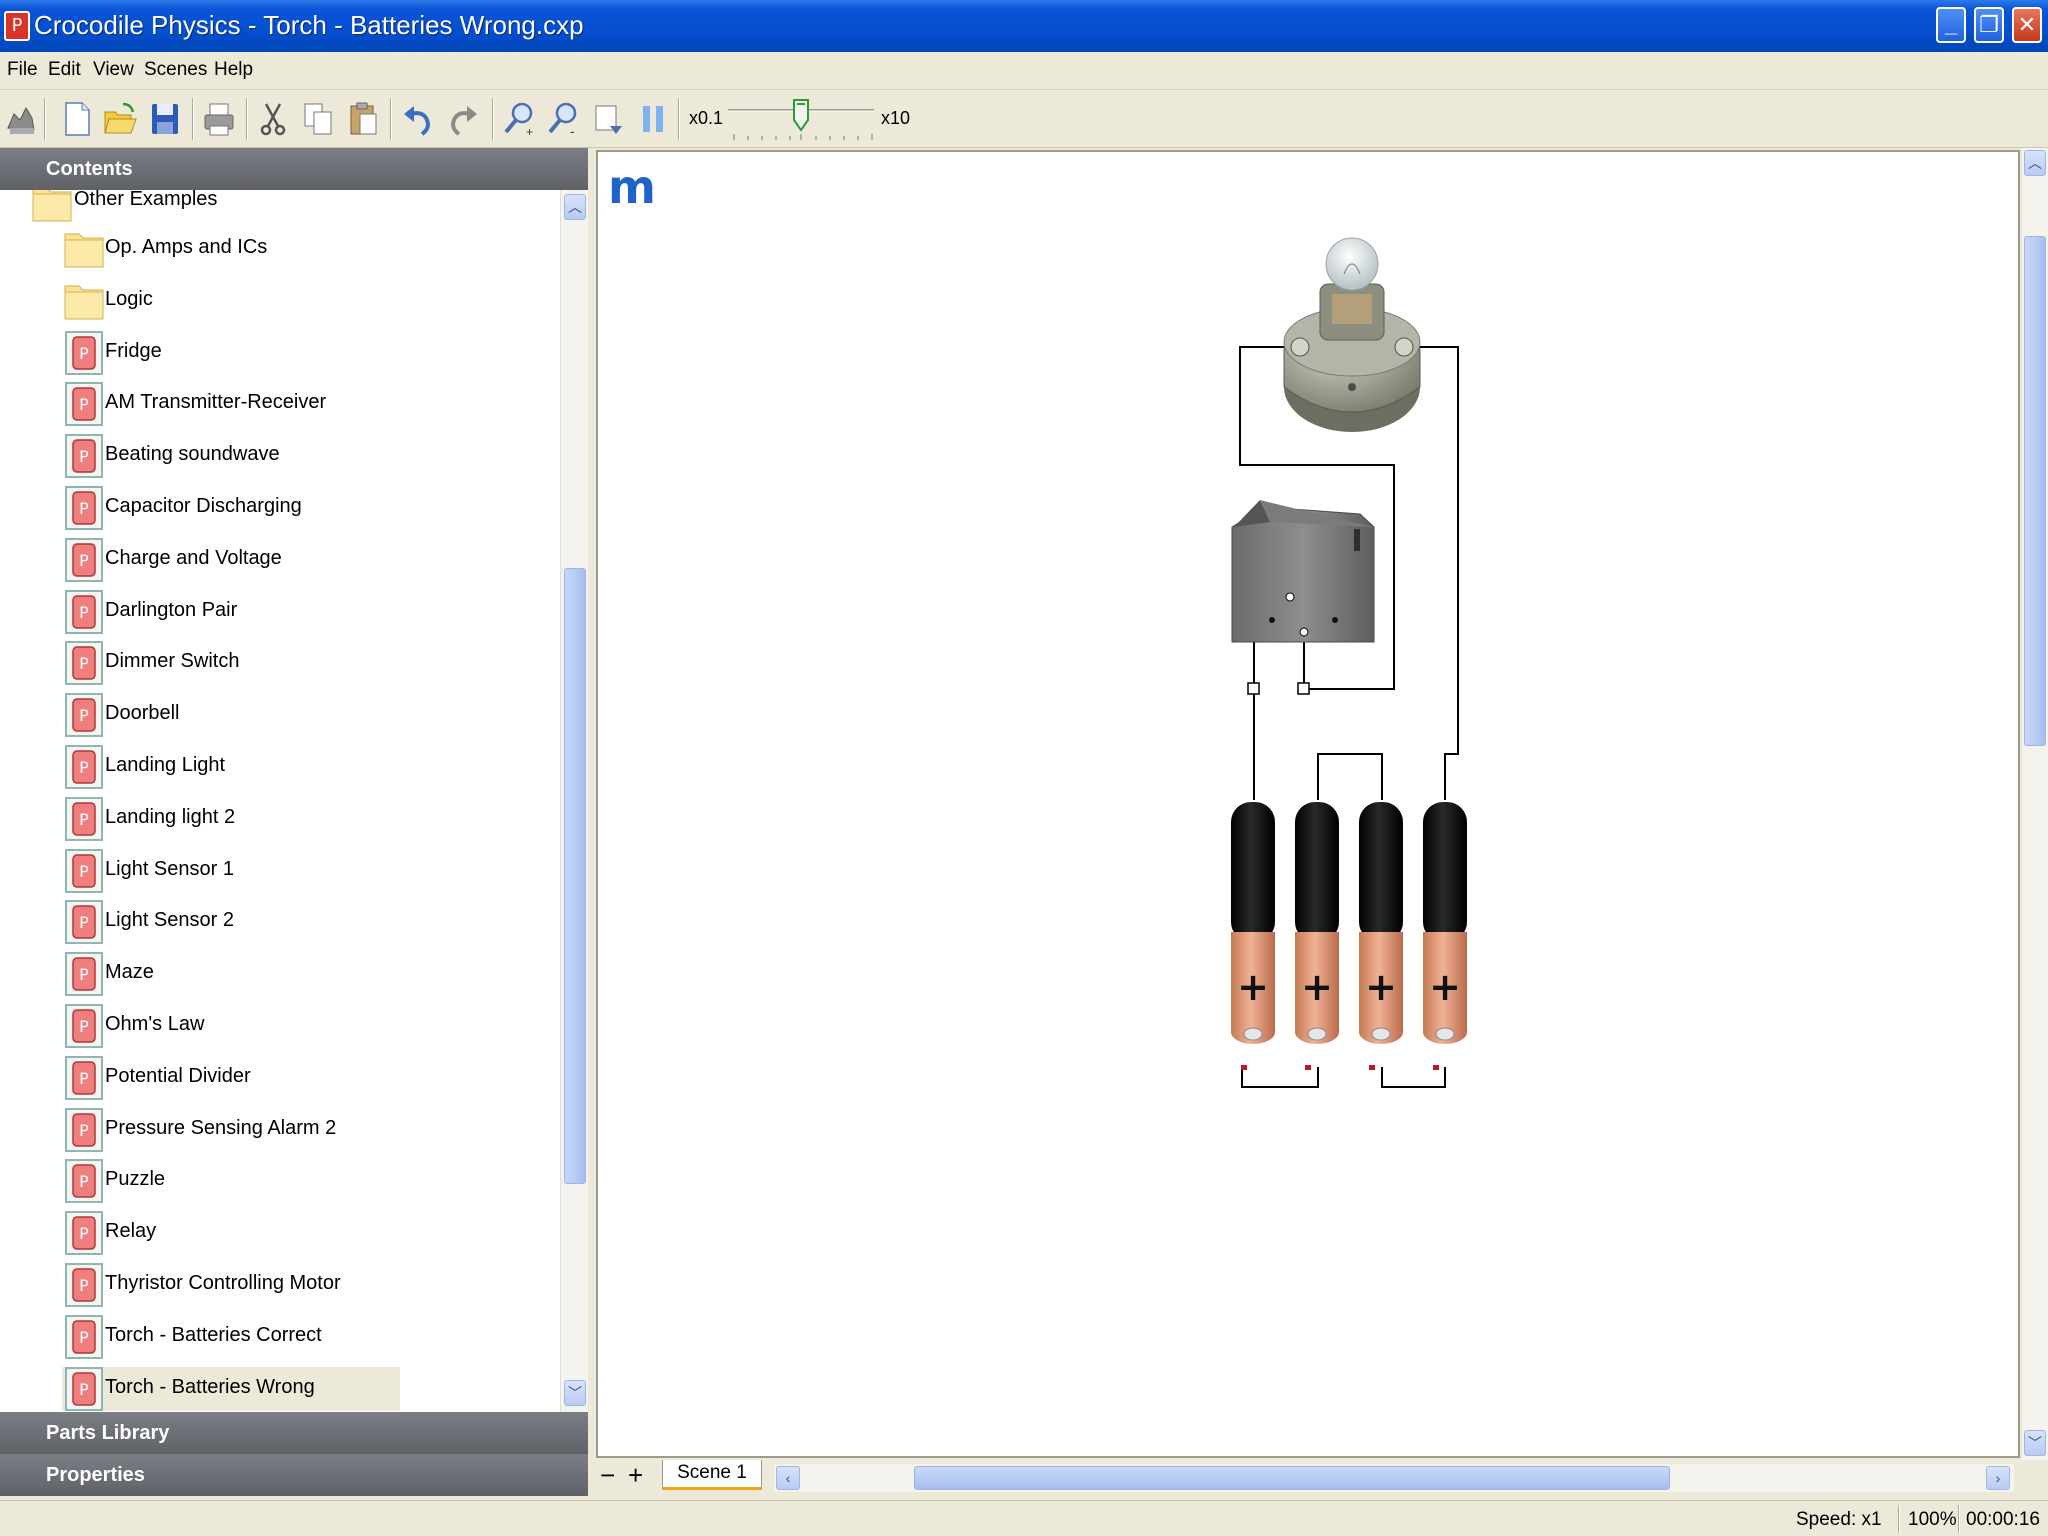  I want to click on copy-button, so click(318, 119).